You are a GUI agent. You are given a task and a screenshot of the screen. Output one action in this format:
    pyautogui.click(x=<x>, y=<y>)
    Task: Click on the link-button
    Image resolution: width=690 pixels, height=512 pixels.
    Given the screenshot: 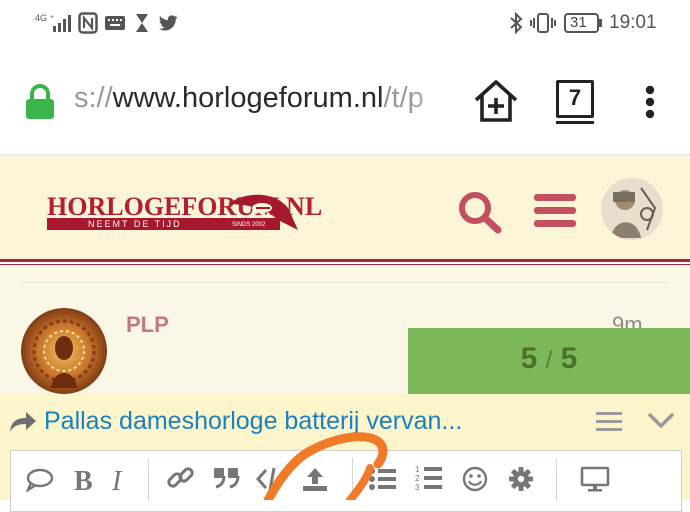 What is the action you would take?
    pyautogui.click(x=181, y=481)
    